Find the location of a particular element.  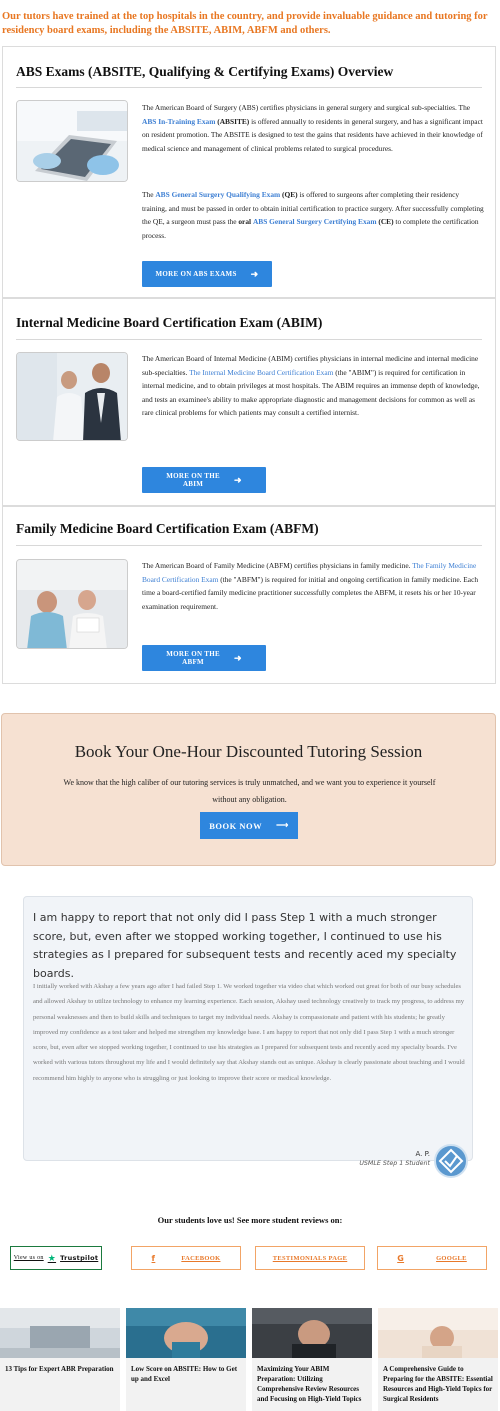

abs-image is located at coordinates (72, 141).